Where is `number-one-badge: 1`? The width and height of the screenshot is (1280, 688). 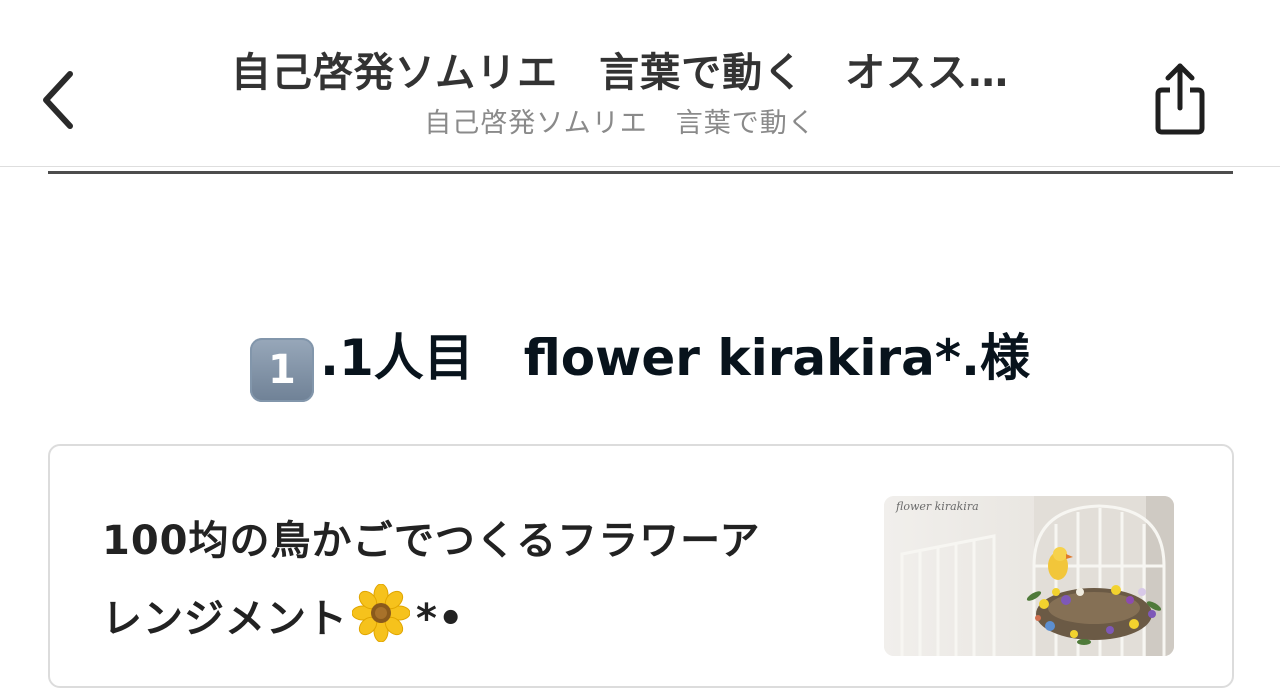
number-one-badge: 1 is located at coordinates (281, 370).